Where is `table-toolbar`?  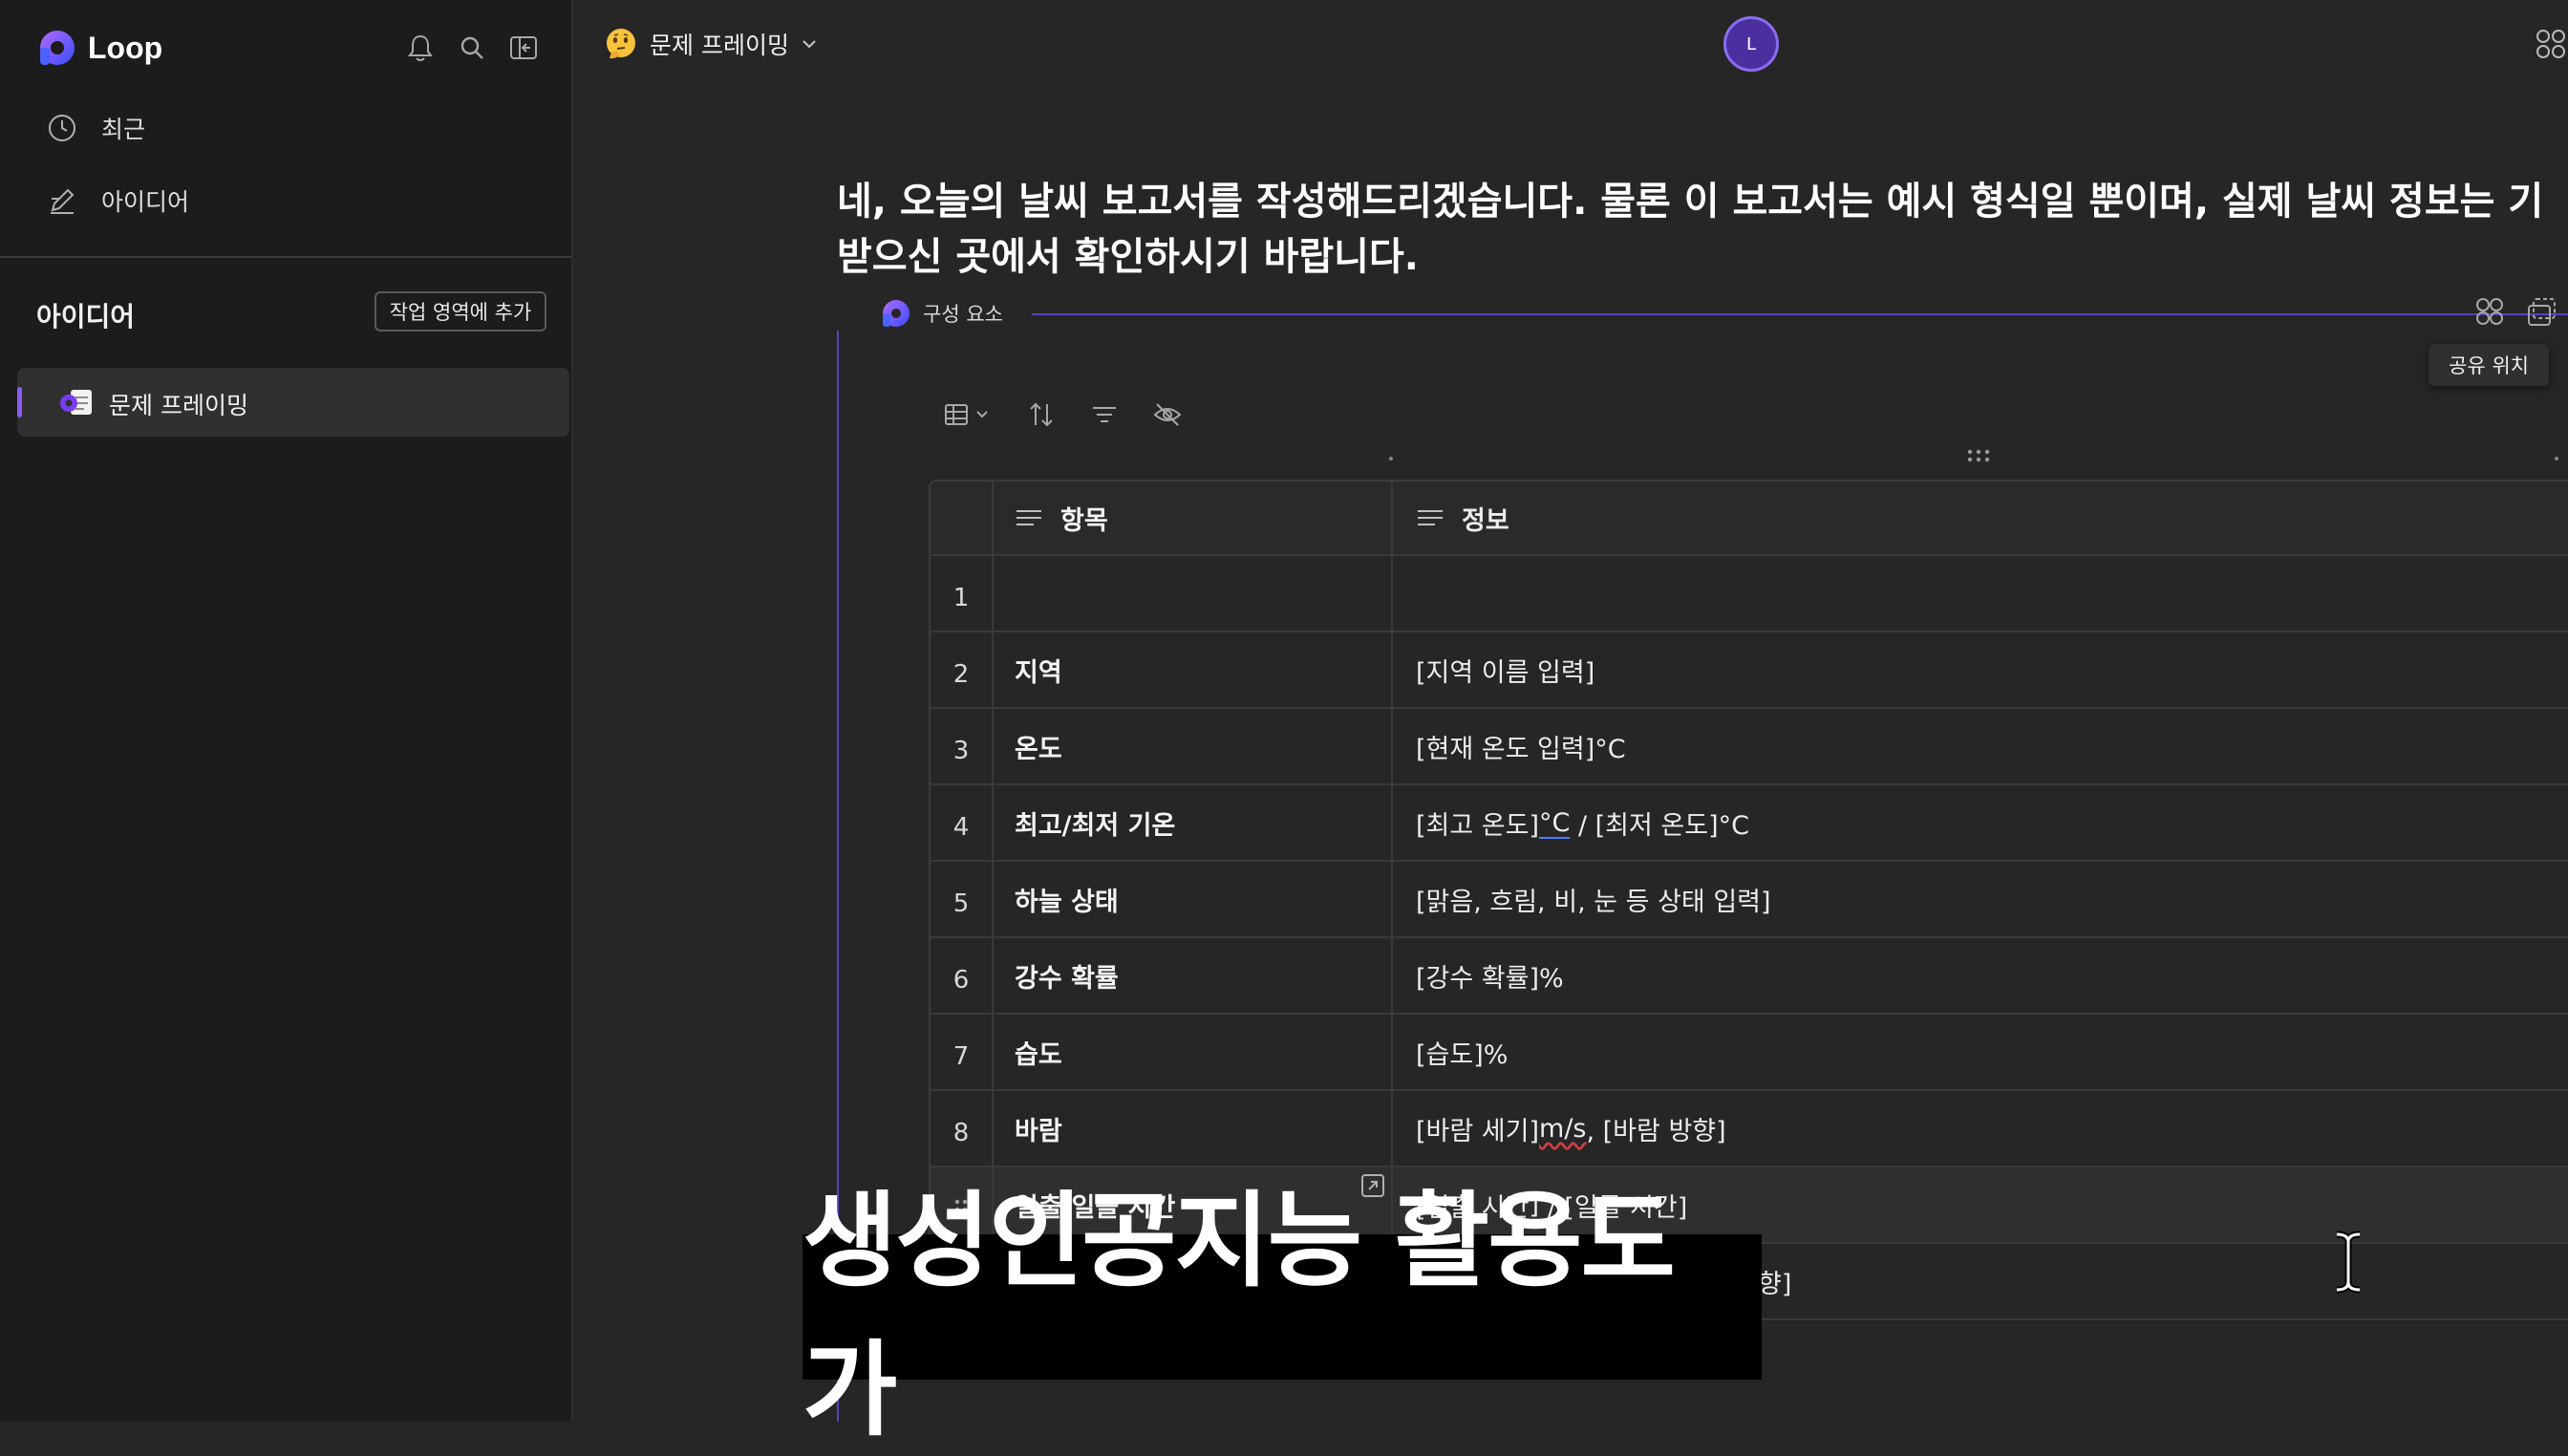
table-toolbar is located at coordinates (1063, 415).